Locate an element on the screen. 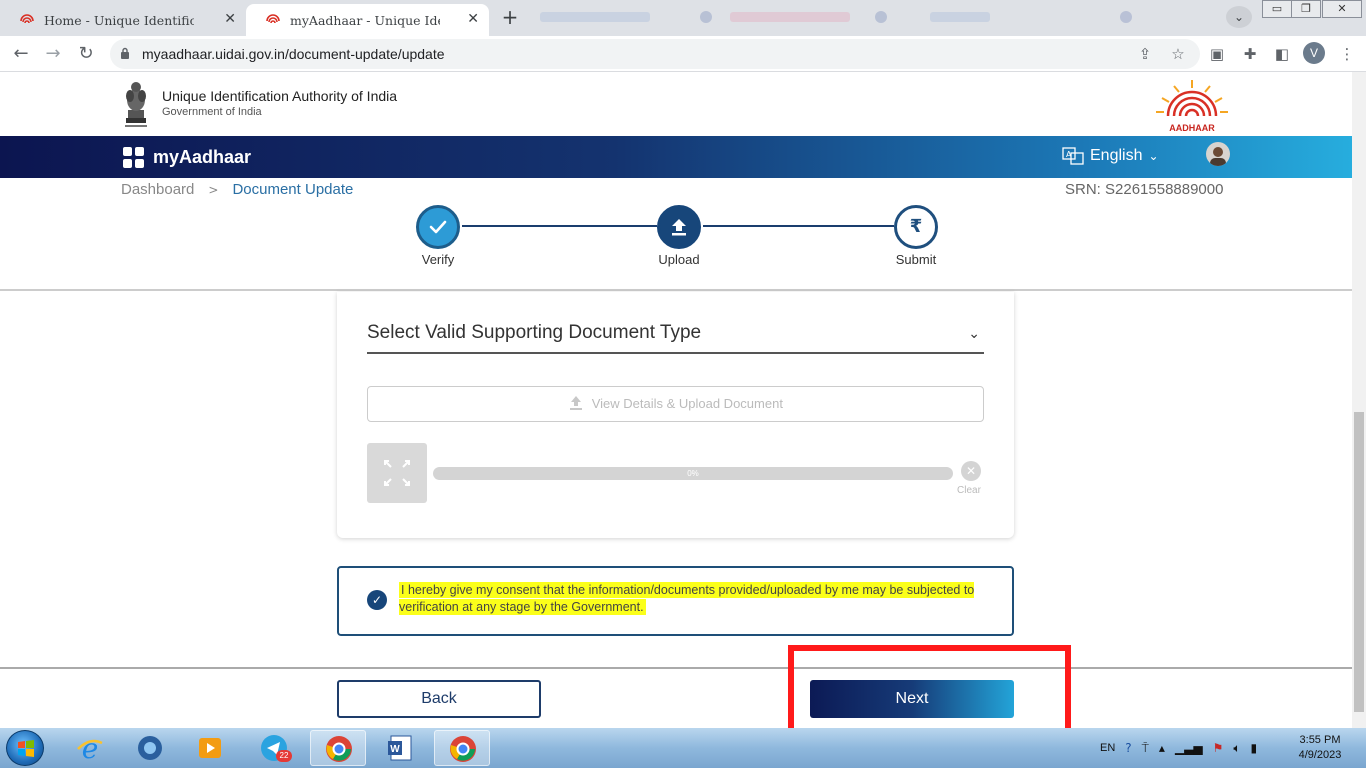 This screenshot has width=1366, height=772. media-center-icon is located at coordinates (150, 748).